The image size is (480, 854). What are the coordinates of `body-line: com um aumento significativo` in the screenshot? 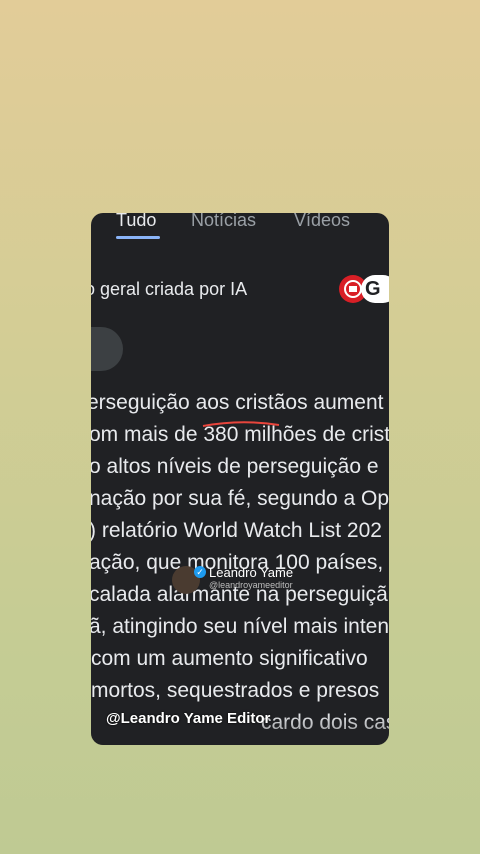 It's located at (229, 658).